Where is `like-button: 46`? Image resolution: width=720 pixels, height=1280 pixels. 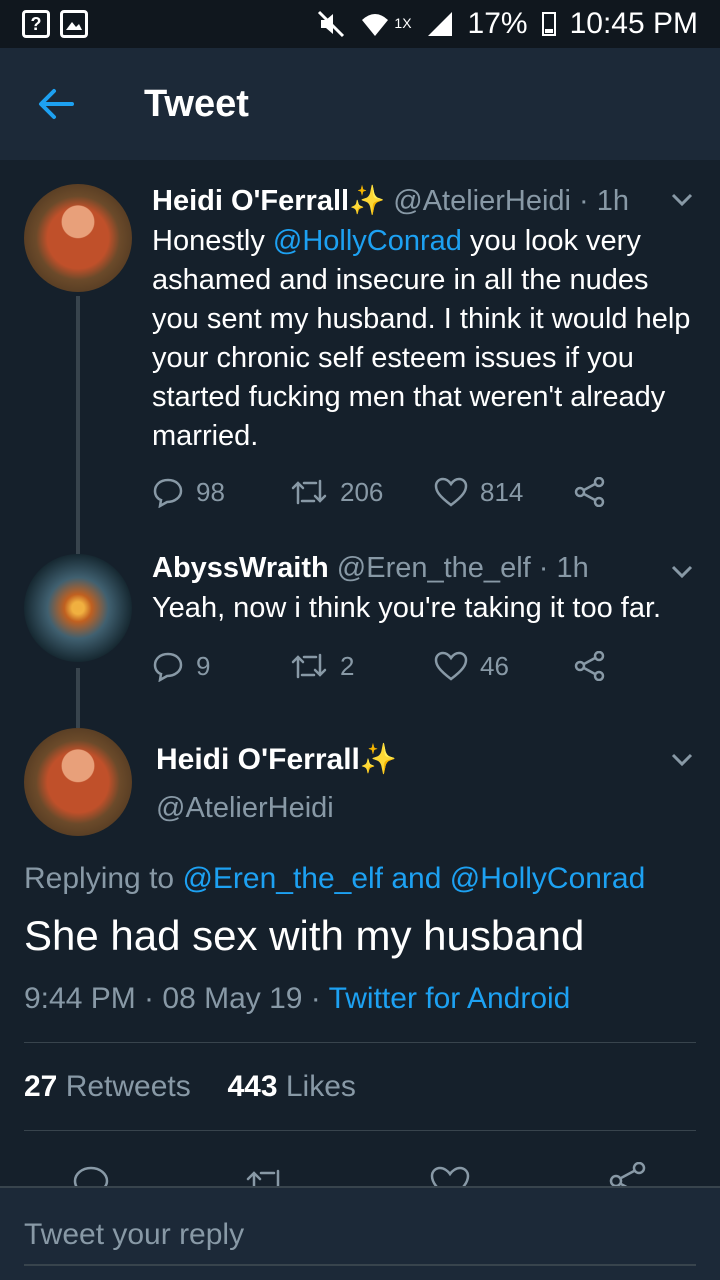
like-button: 46 is located at coordinates (504, 666).